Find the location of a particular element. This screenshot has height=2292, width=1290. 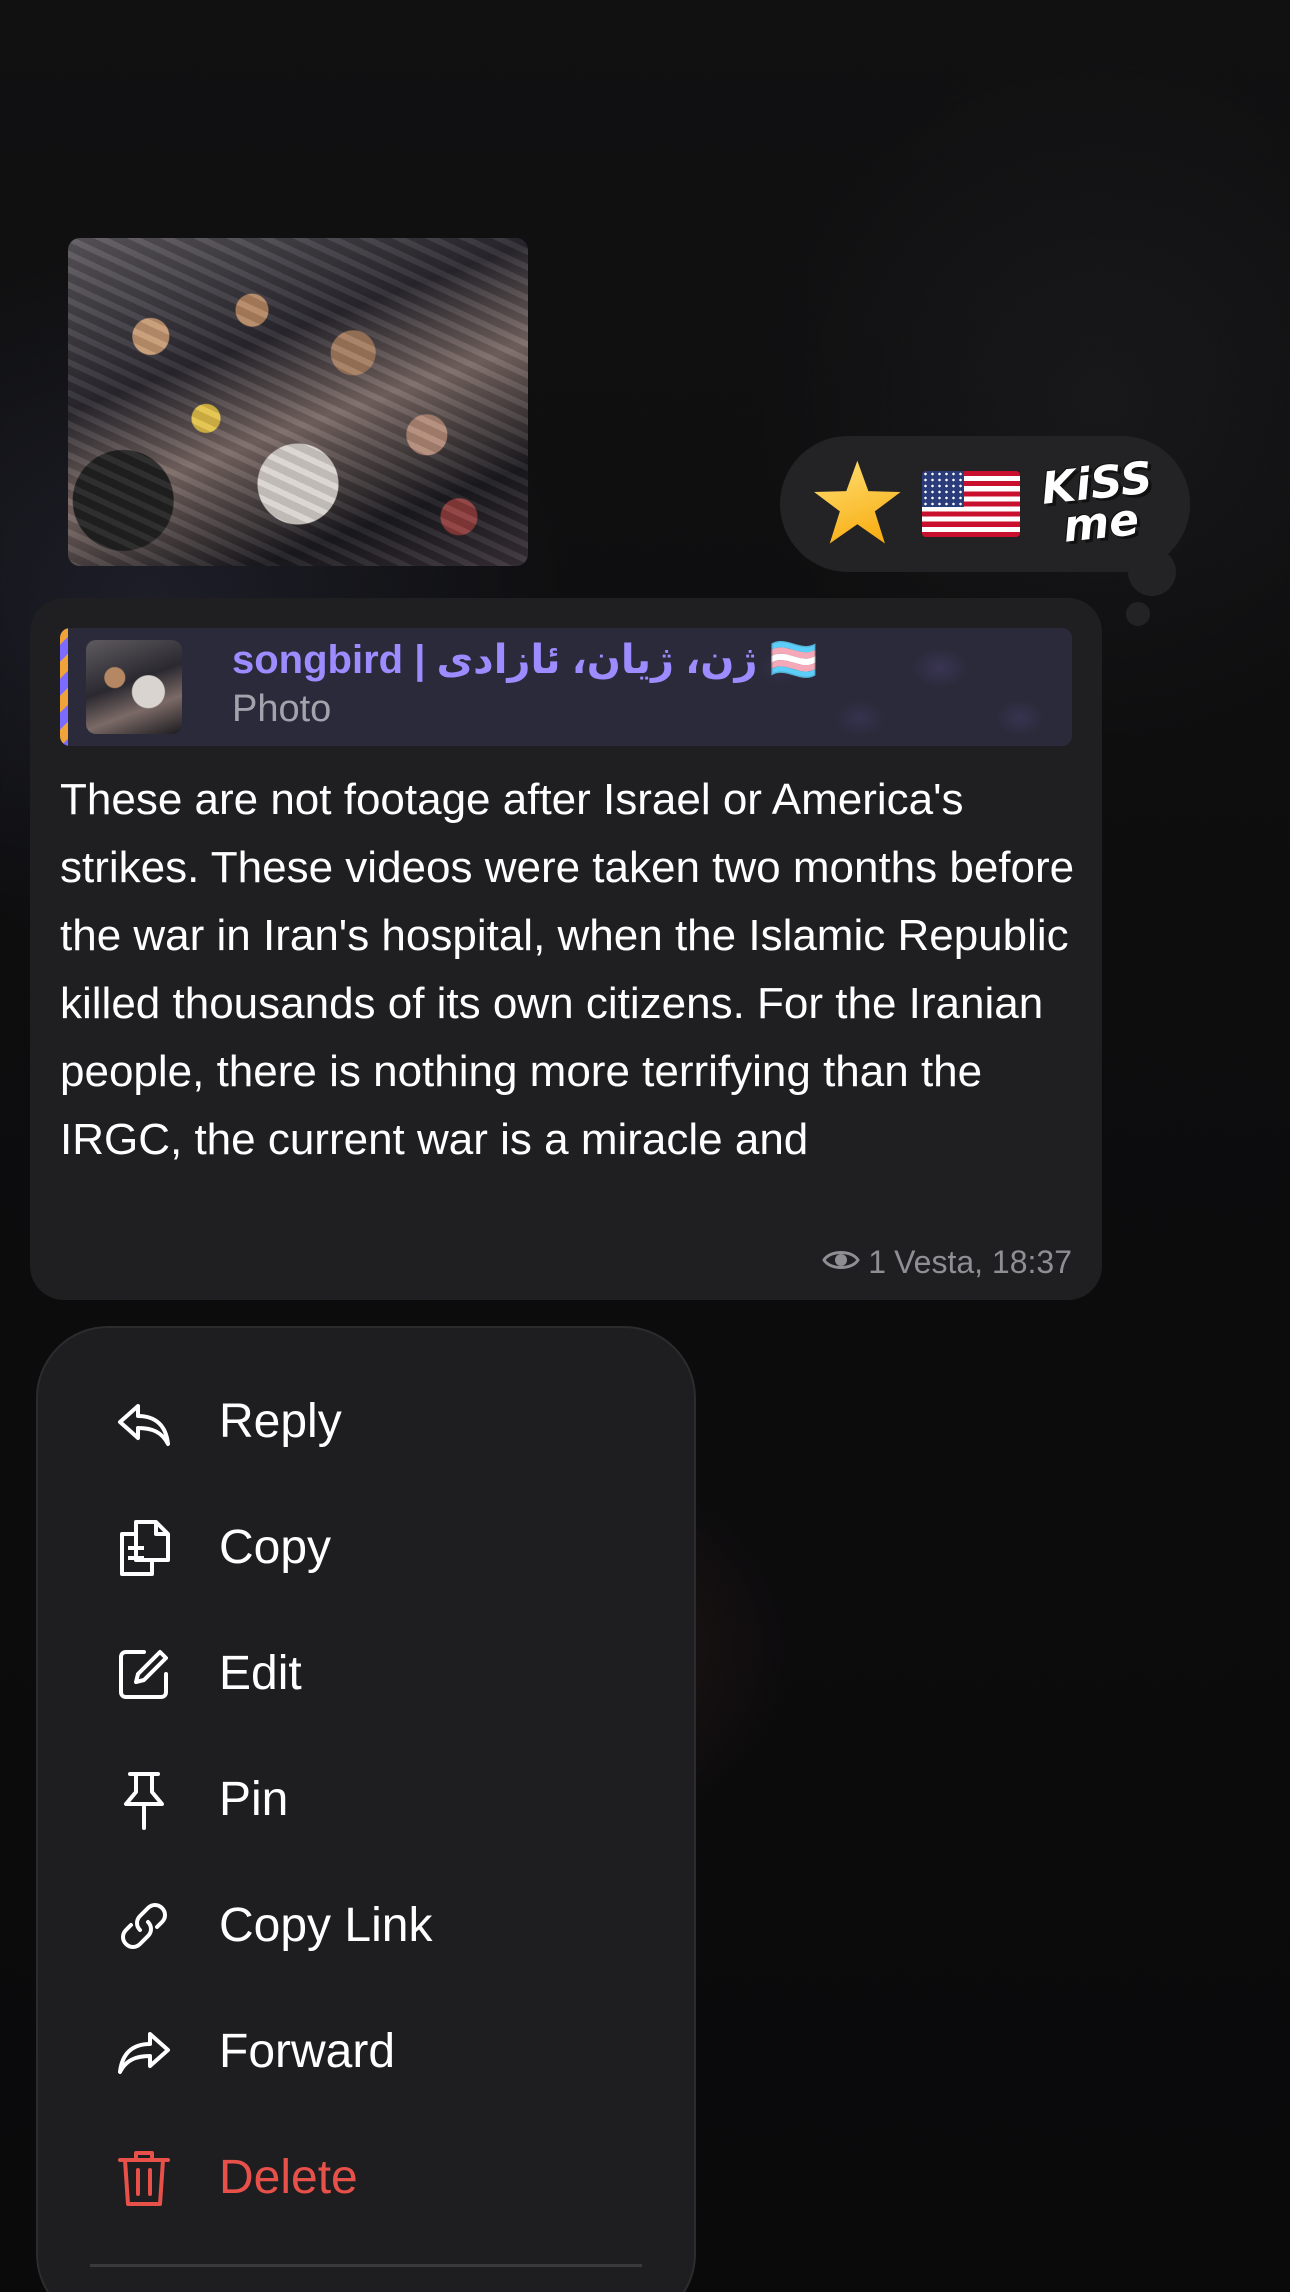

kiss-me-sticker-reaction: KiSS me is located at coordinates (1099, 502).